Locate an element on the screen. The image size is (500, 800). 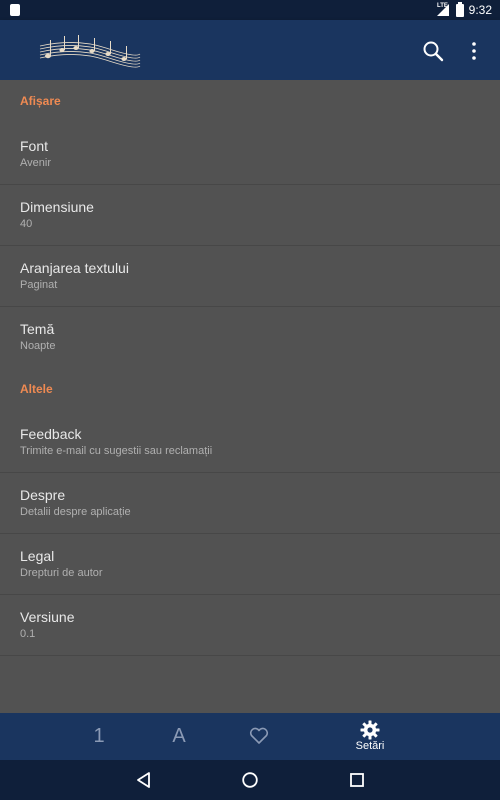
music-notes-logo is located at coordinates (90, 51).